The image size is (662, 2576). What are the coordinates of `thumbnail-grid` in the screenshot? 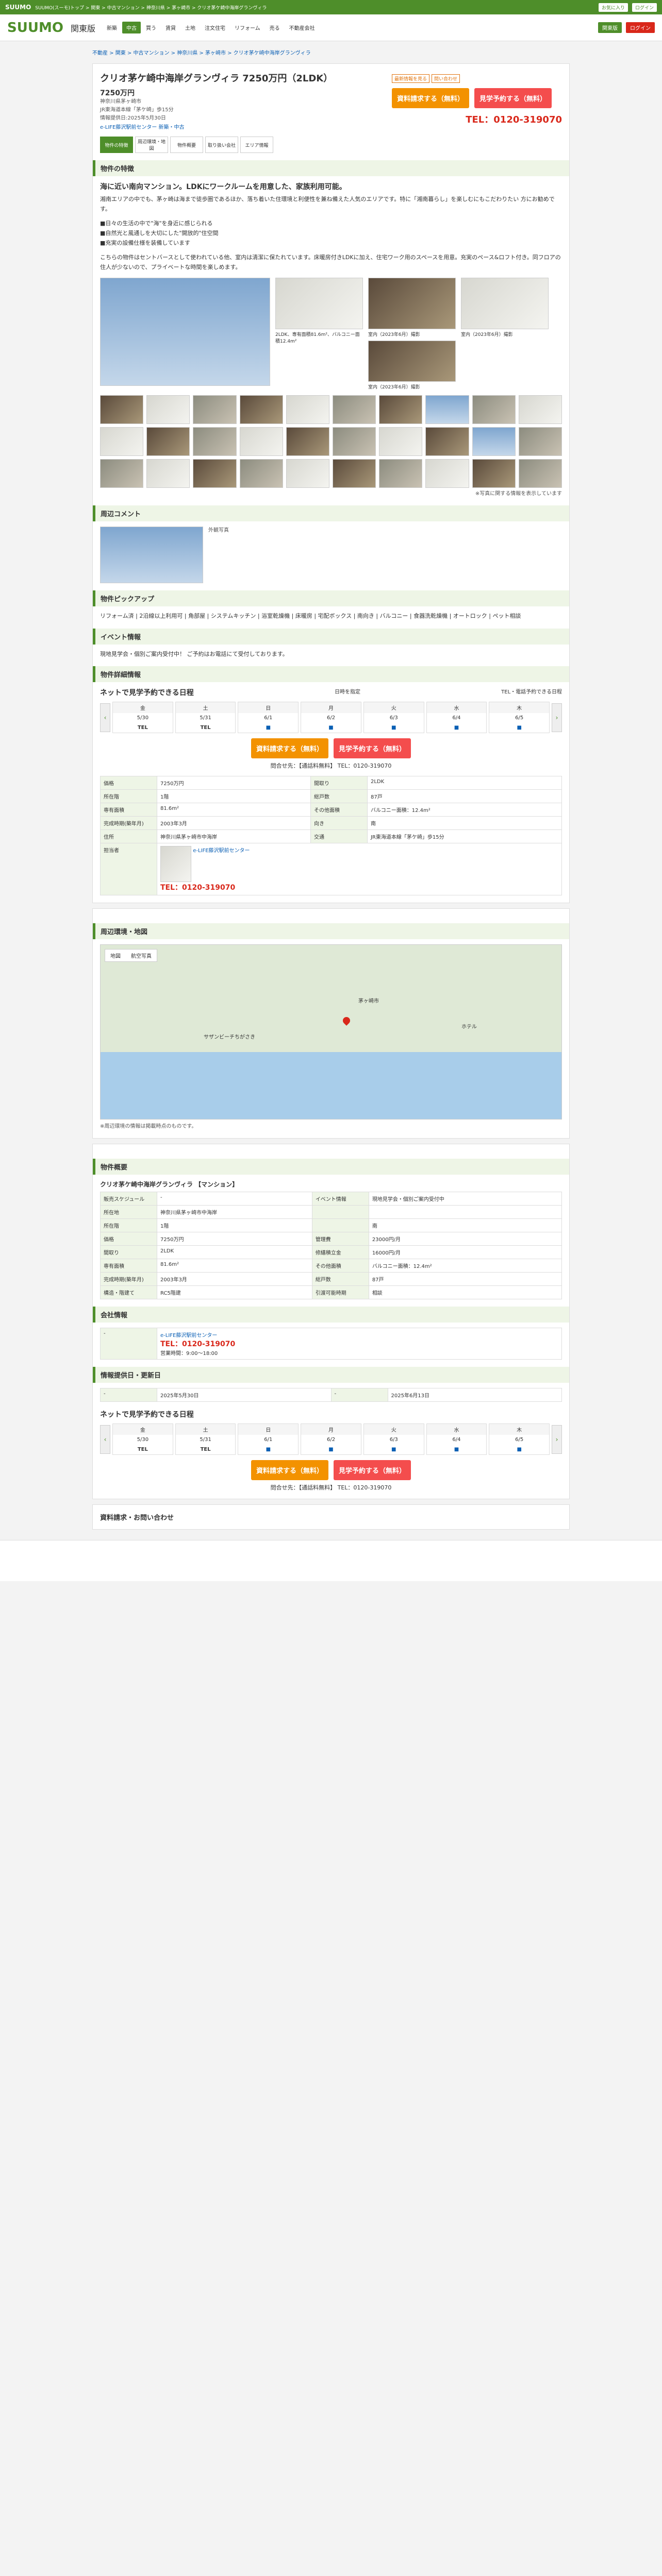 It's located at (331, 441).